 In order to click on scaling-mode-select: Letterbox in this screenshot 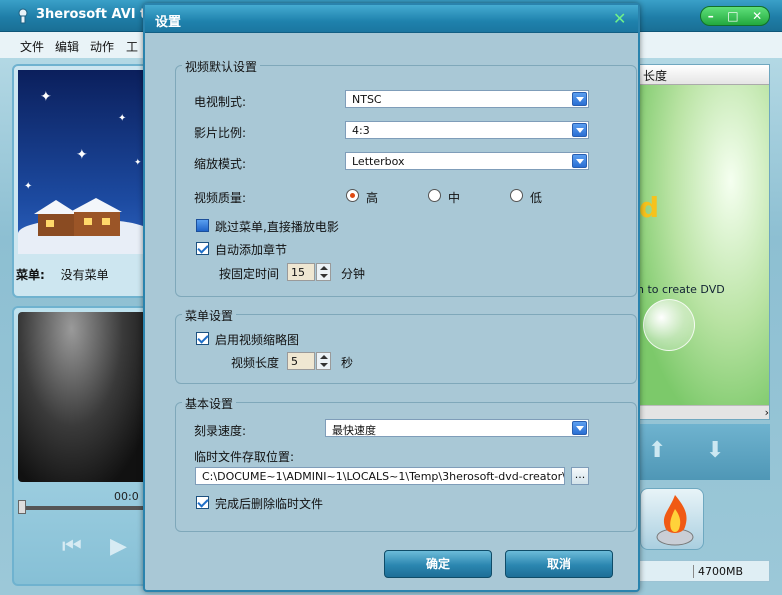, I will do `click(467, 161)`.